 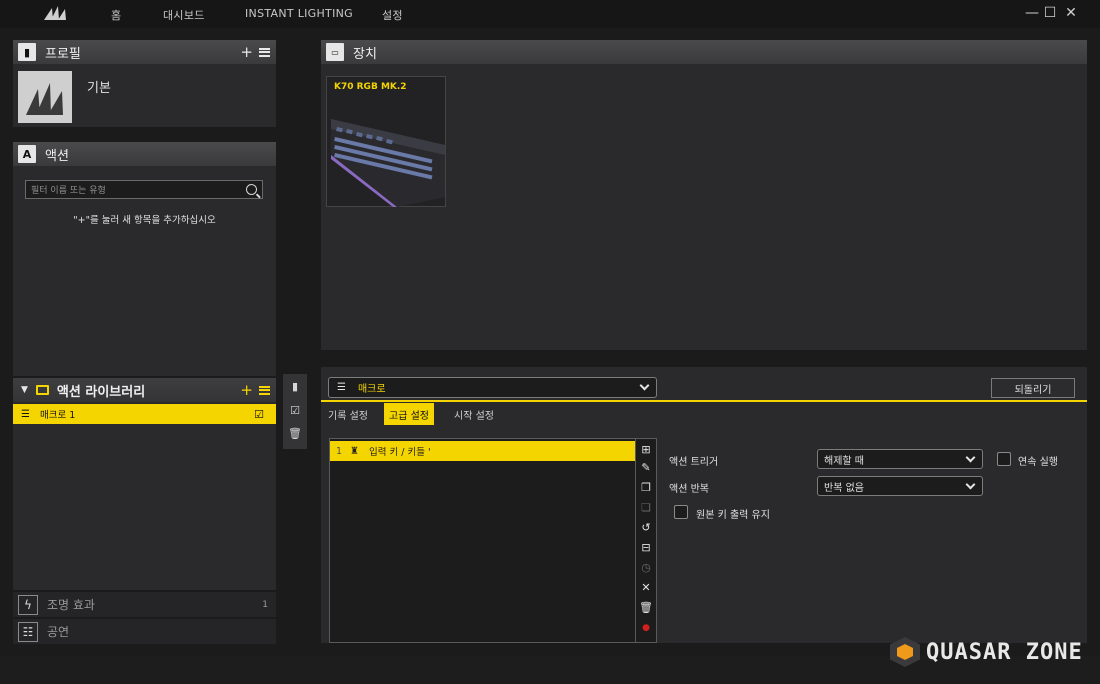 I want to click on lighting-effects-label: 조명 효과, so click(x=71, y=605).